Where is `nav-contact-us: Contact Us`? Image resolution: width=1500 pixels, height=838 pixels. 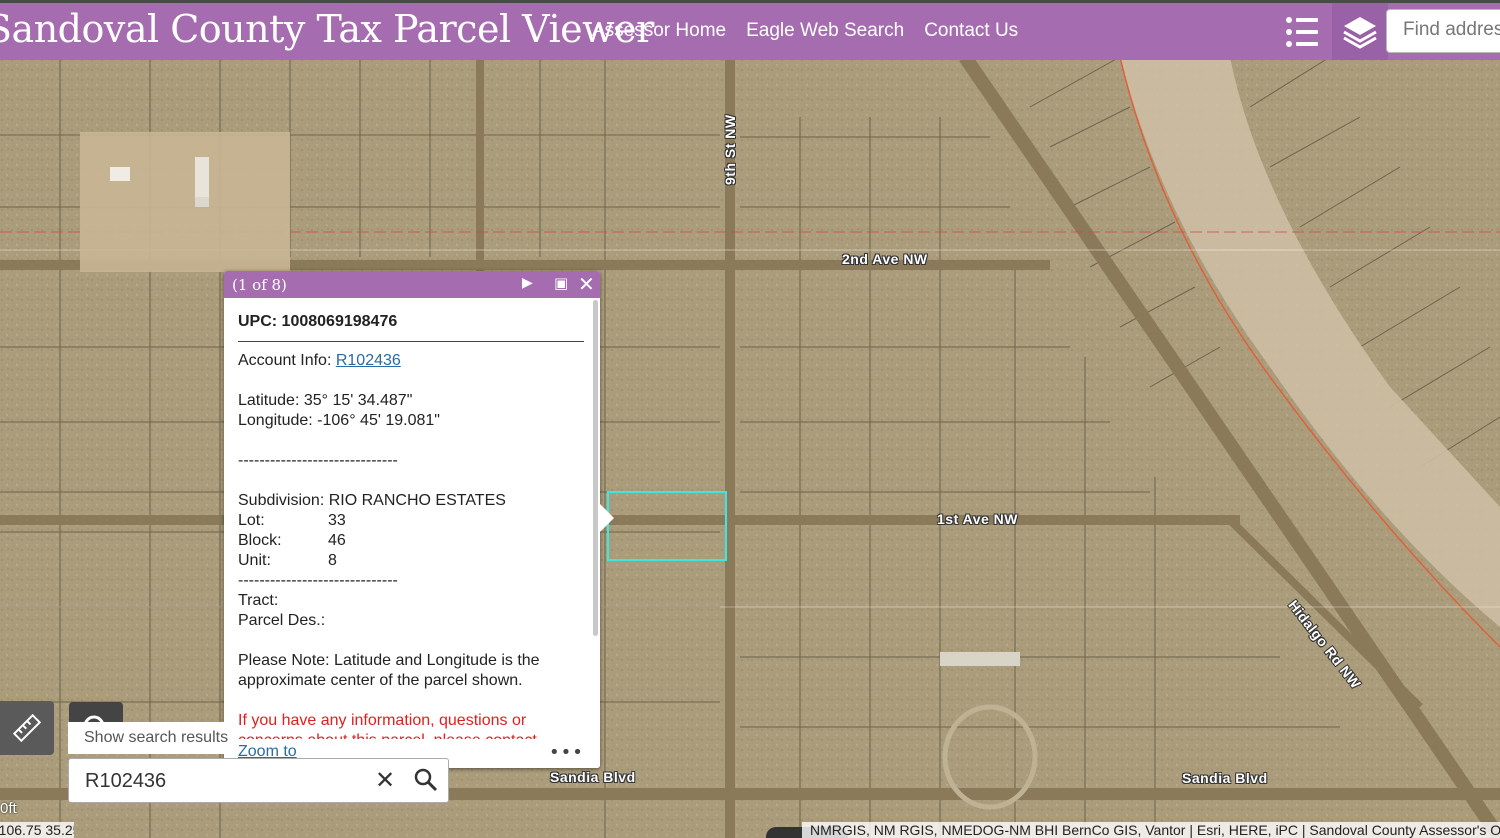 nav-contact-us: Contact Us is located at coordinates (971, 31).